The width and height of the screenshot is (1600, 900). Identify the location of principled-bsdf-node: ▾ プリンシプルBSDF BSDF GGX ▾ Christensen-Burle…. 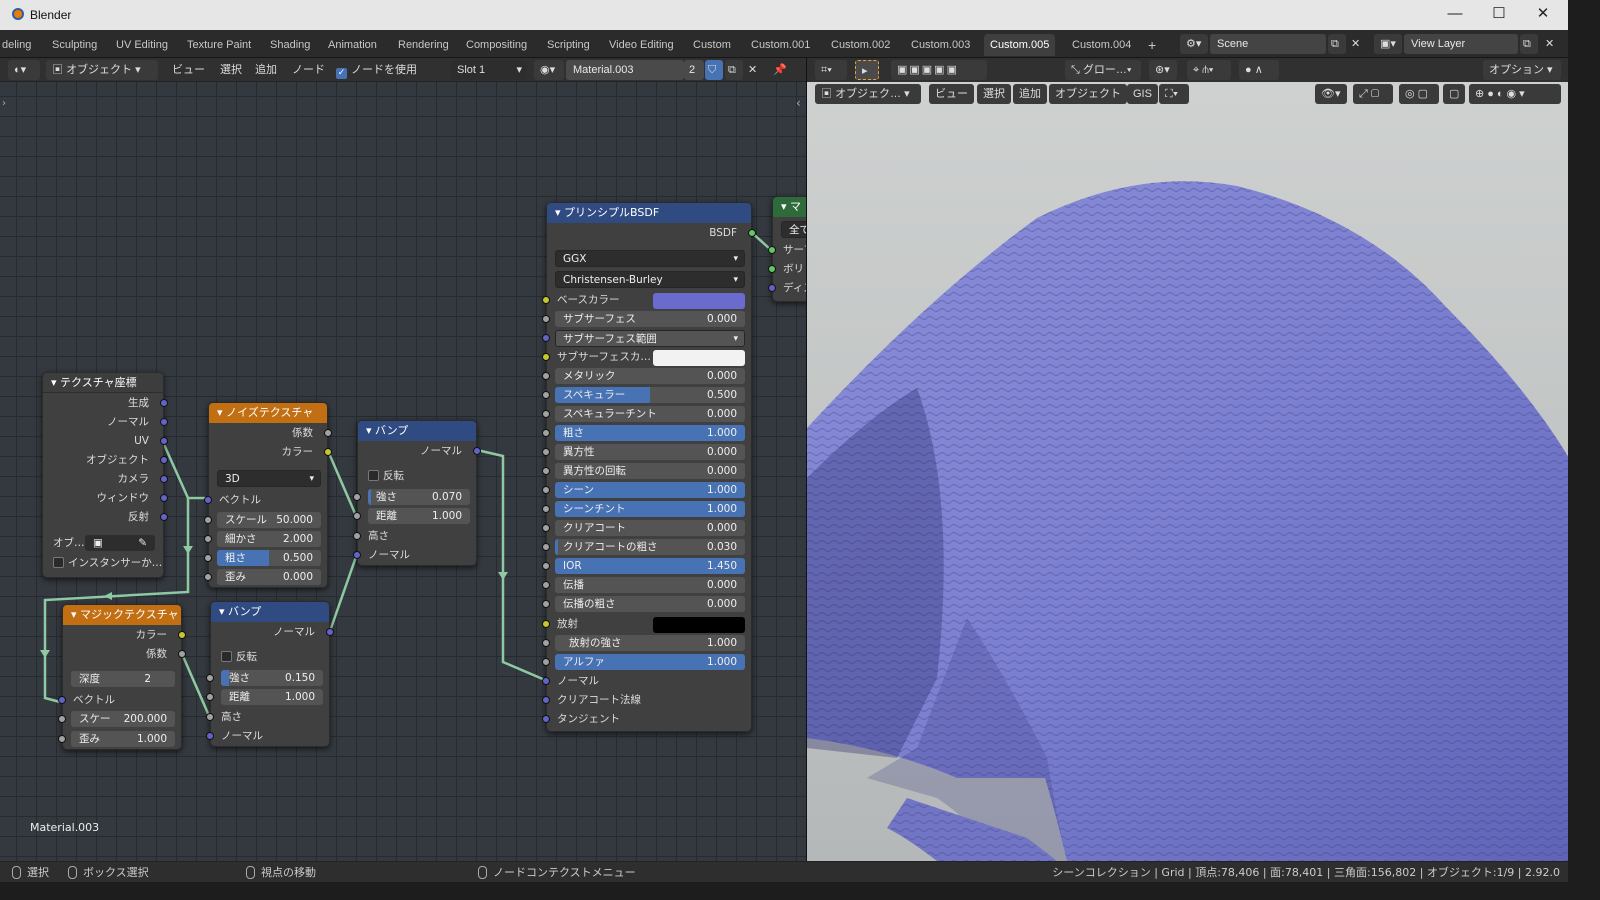
(649, 467).